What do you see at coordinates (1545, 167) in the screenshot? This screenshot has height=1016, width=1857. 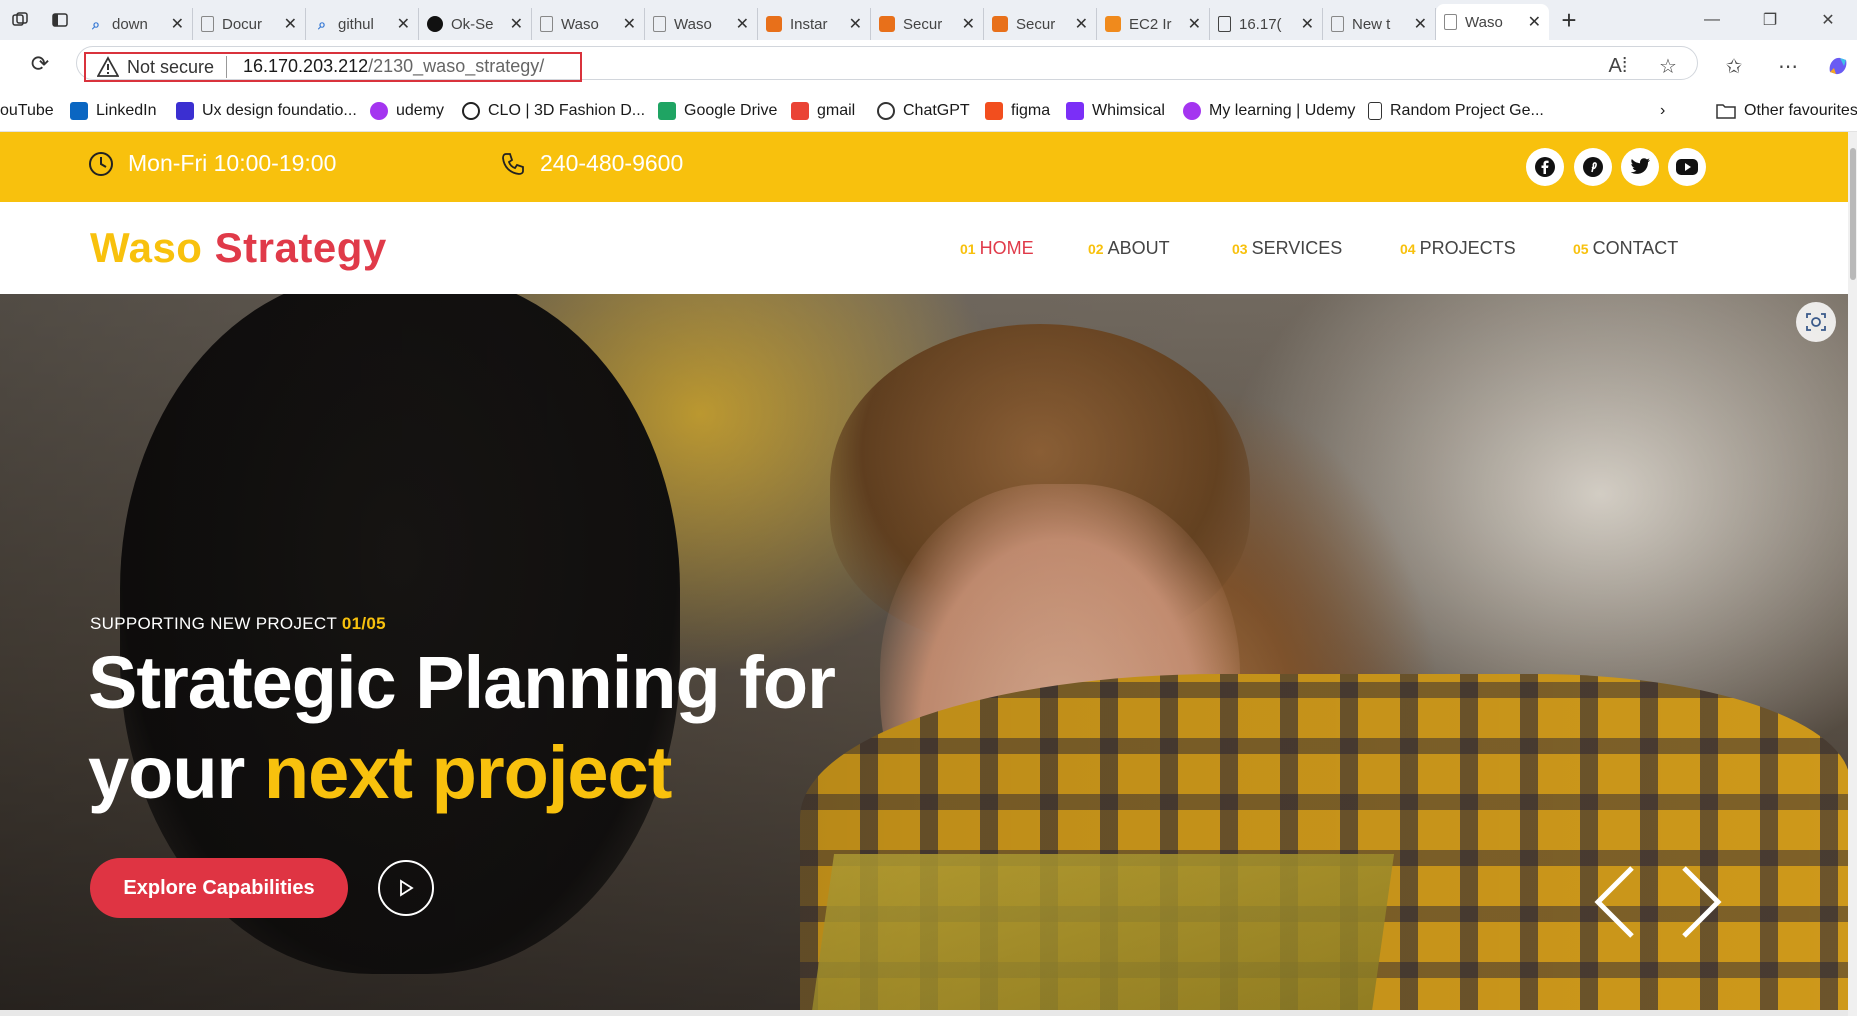 I see `facebook-icon` at bounding box center [1545, 167].